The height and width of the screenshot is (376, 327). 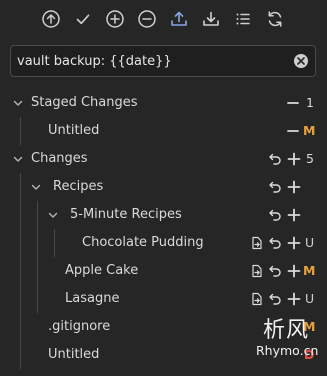 I want to click on file-name: Lasagne, so click(x=92, y=298).